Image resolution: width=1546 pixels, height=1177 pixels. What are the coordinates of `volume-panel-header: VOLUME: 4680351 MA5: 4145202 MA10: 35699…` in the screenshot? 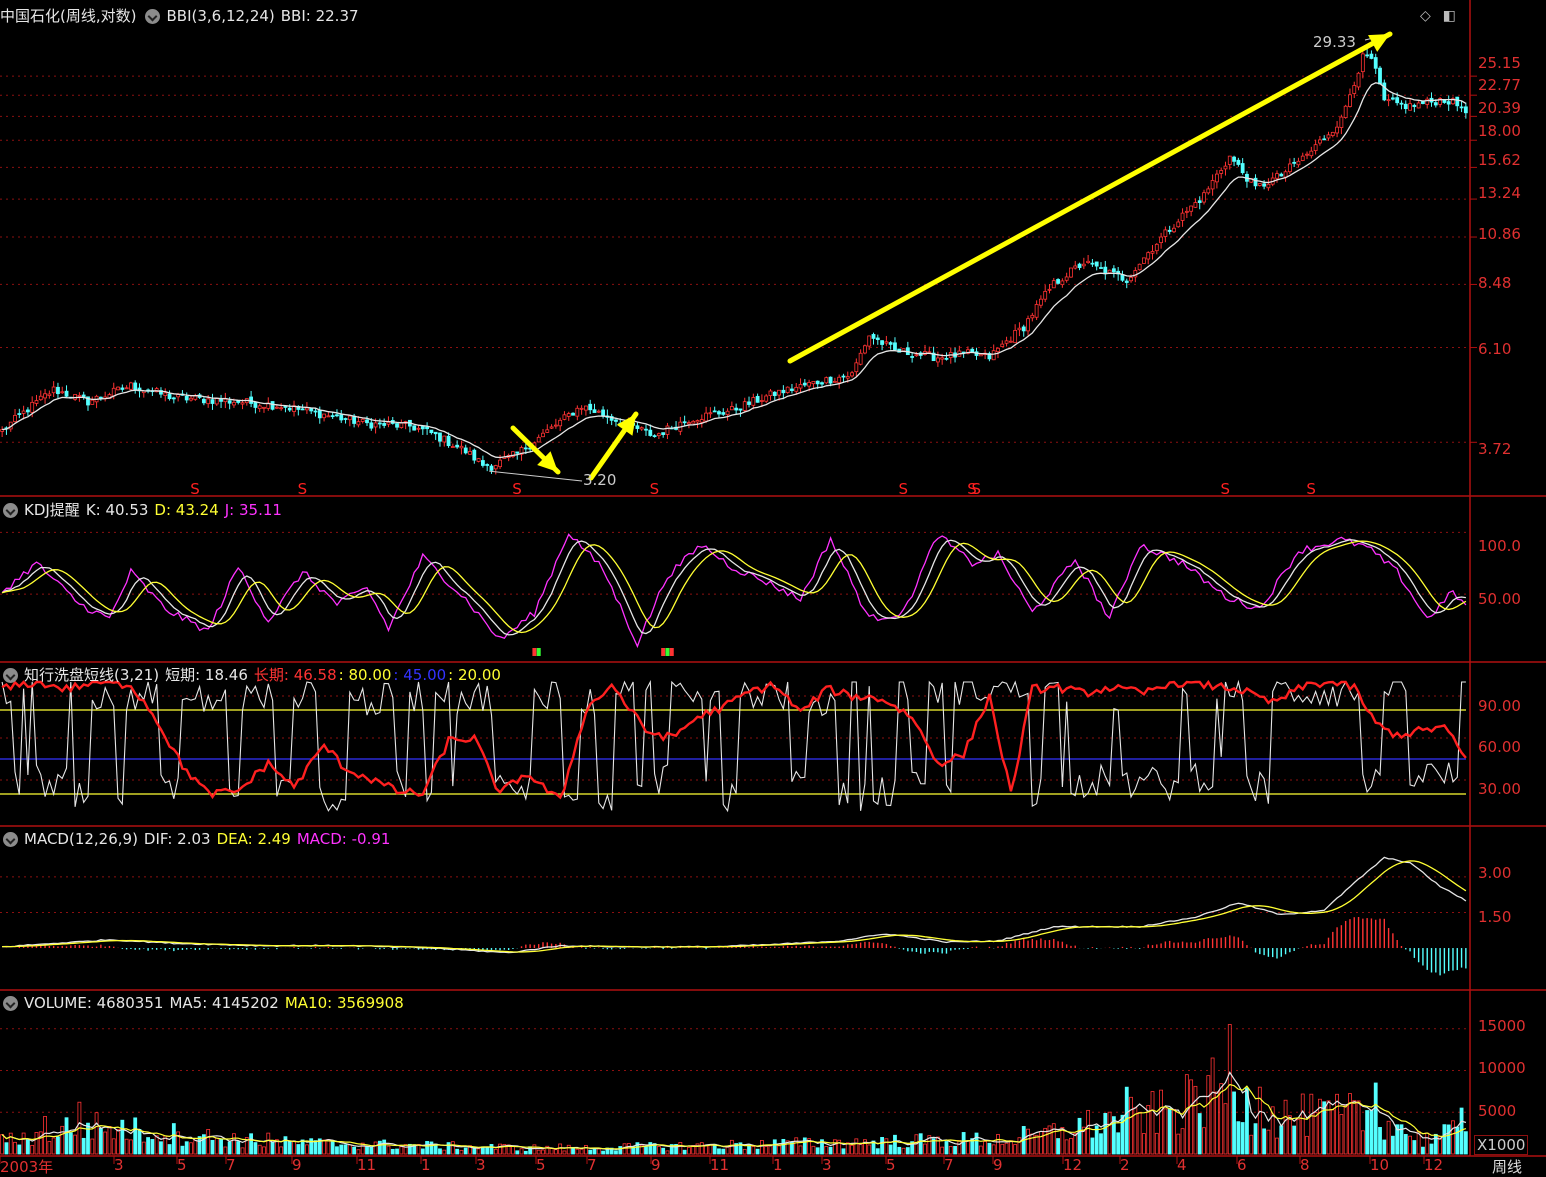 It's located at (205, 1003).